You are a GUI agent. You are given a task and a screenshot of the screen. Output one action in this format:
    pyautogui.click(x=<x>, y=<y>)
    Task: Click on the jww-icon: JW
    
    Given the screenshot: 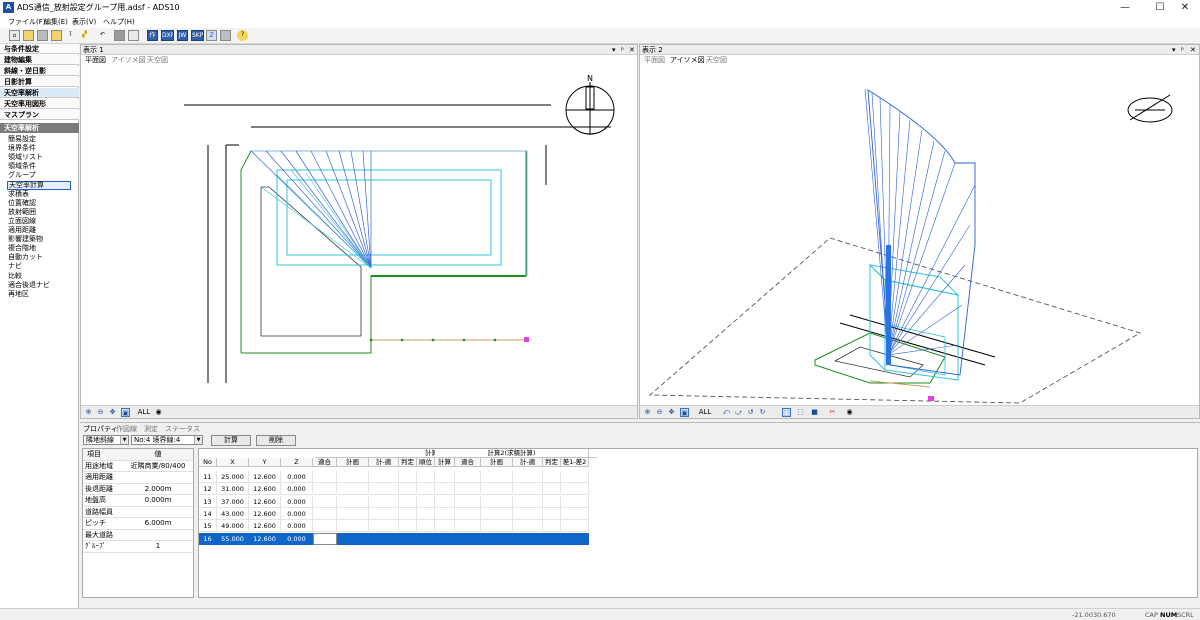 What is the action you would take?
    pyautogui.click(x=182, y=35)
    